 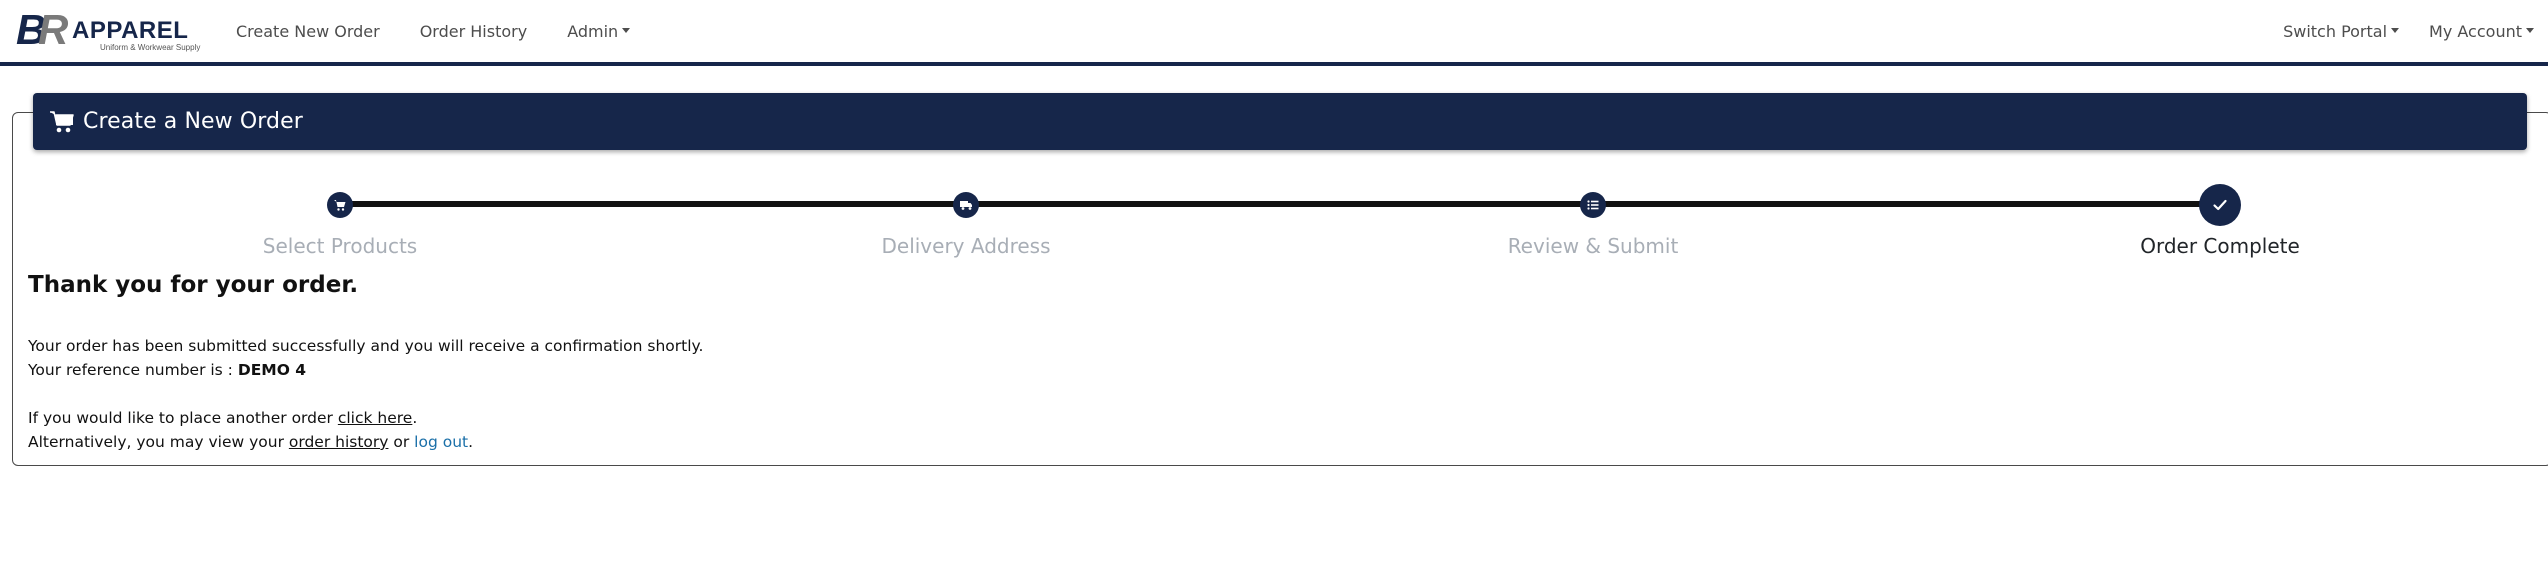 I want to click on step-order-complete-marker, so click(x=2220, y=205).